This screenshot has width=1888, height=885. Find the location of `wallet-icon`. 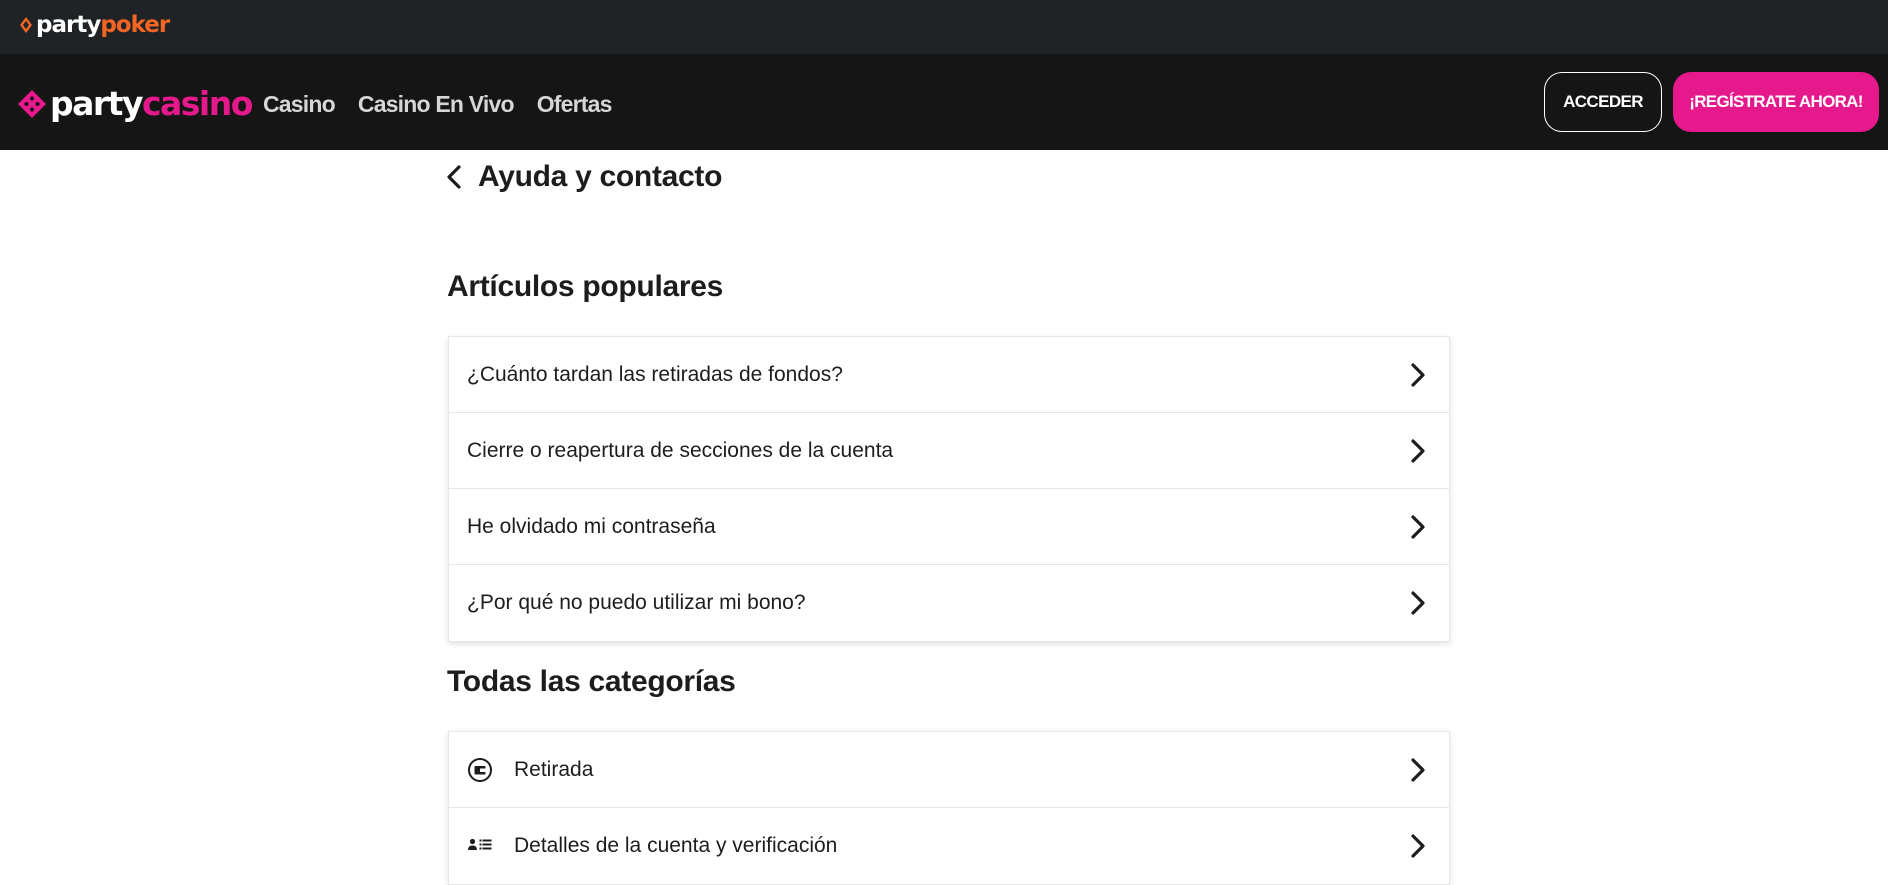

wallet-icon is located at coordinates (480, 770).